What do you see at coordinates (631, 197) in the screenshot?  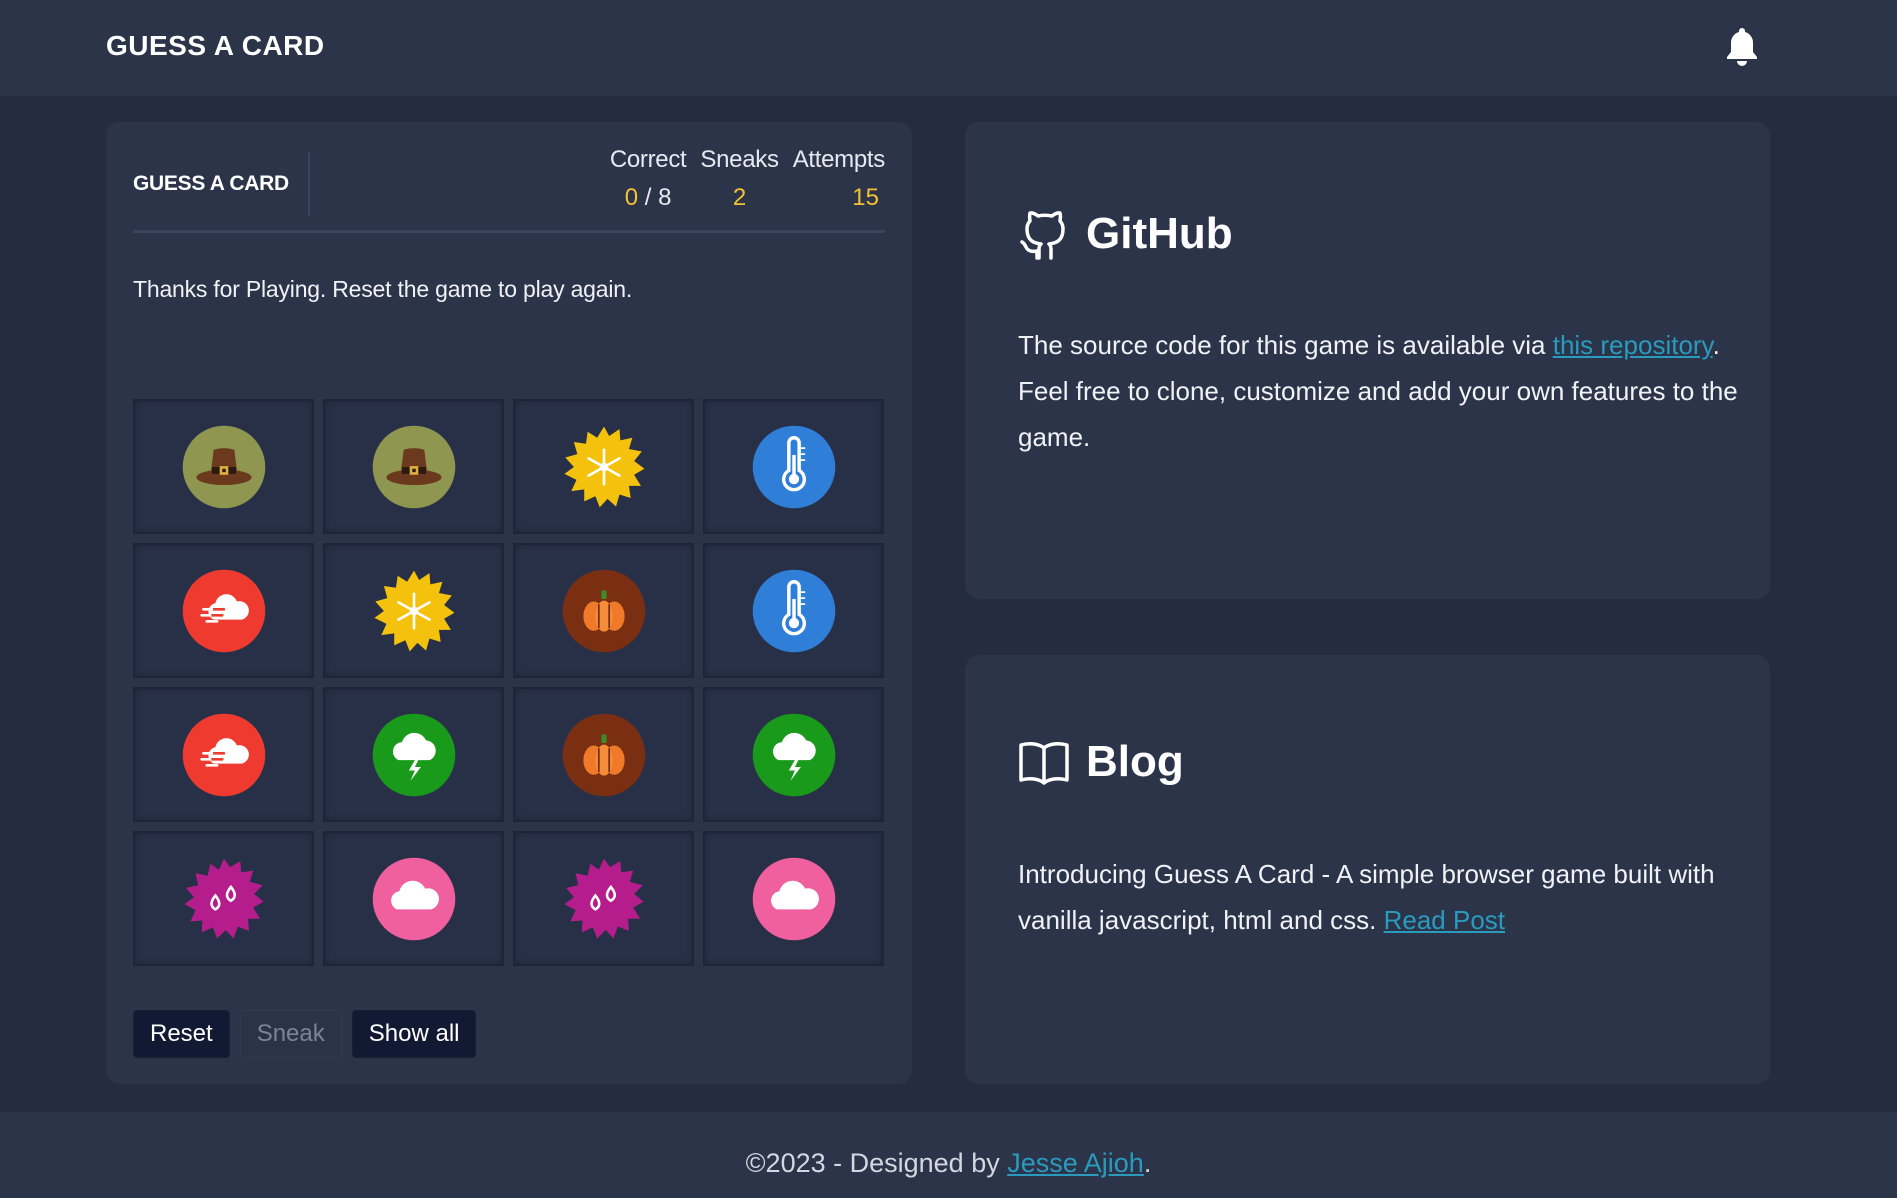 I see `correct-count: 0` at bounding box center [631, 197].